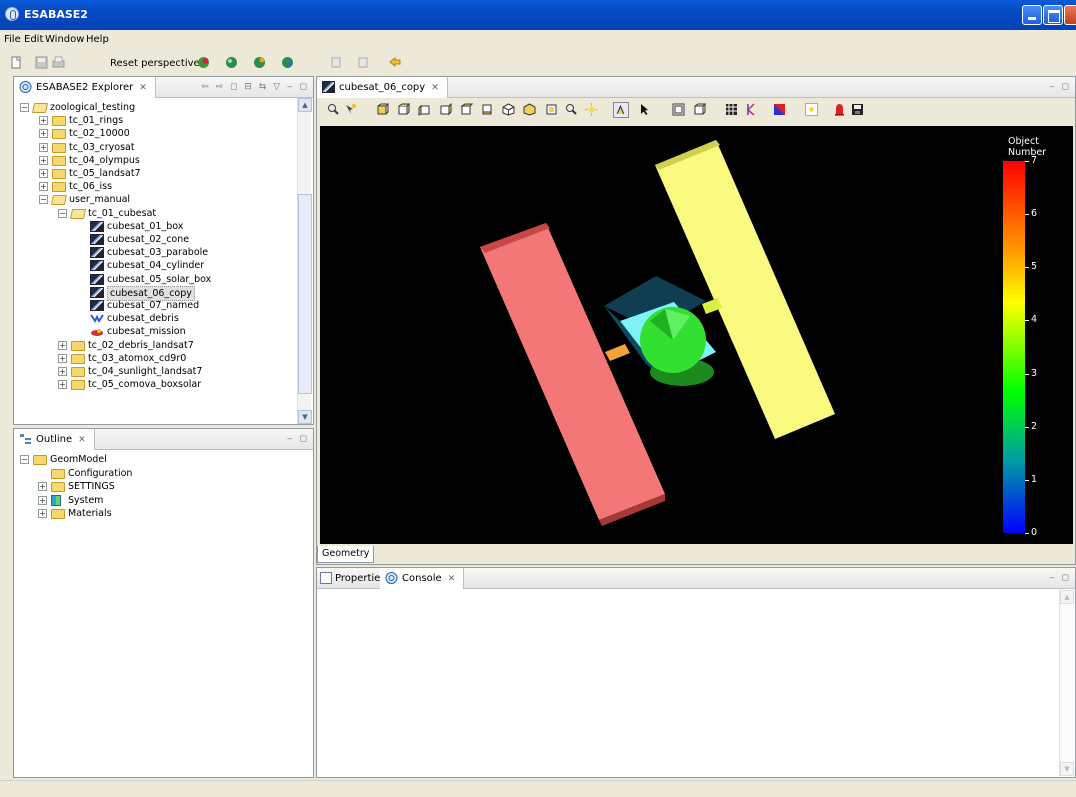  Describe the element at coordinates (644, 109) in the screenshot. I see `select-arrow-icon` at that location.